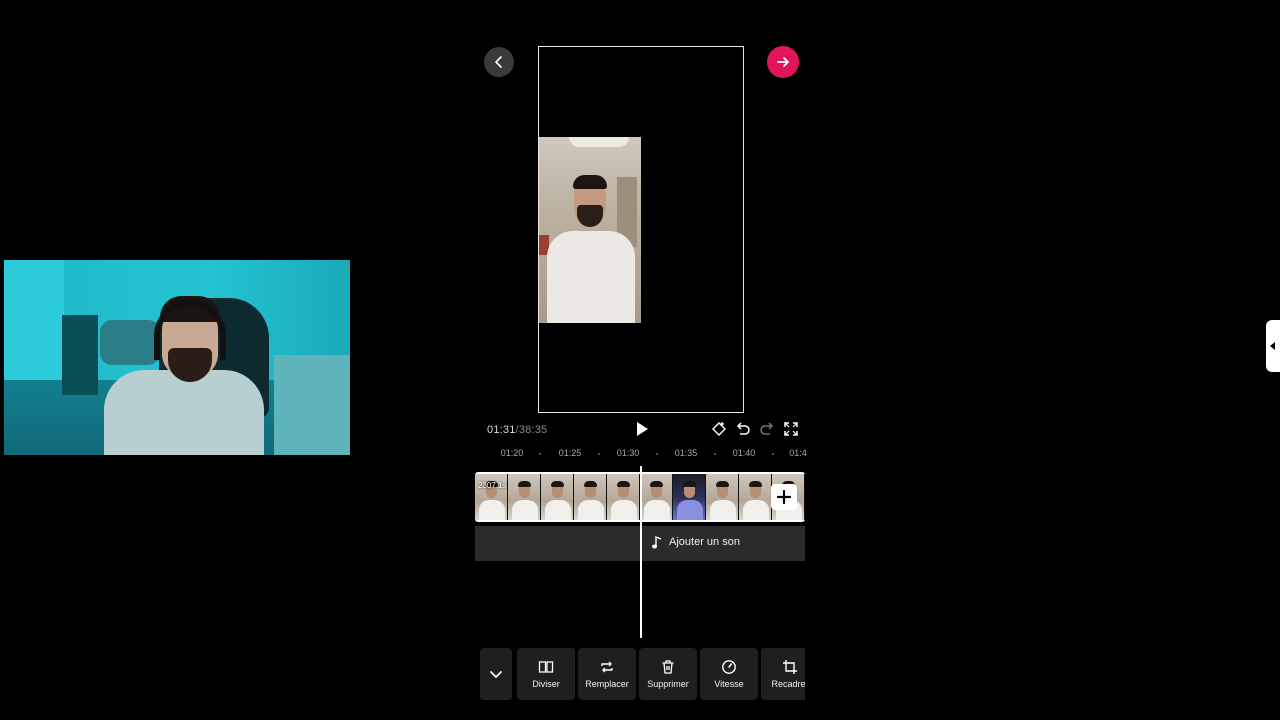 Image resolution: width=1280 pixels, height=720 pixels. Describe the element at coordinates (590, 182) in the screenshot. I see `preview-person-hair` at that location.